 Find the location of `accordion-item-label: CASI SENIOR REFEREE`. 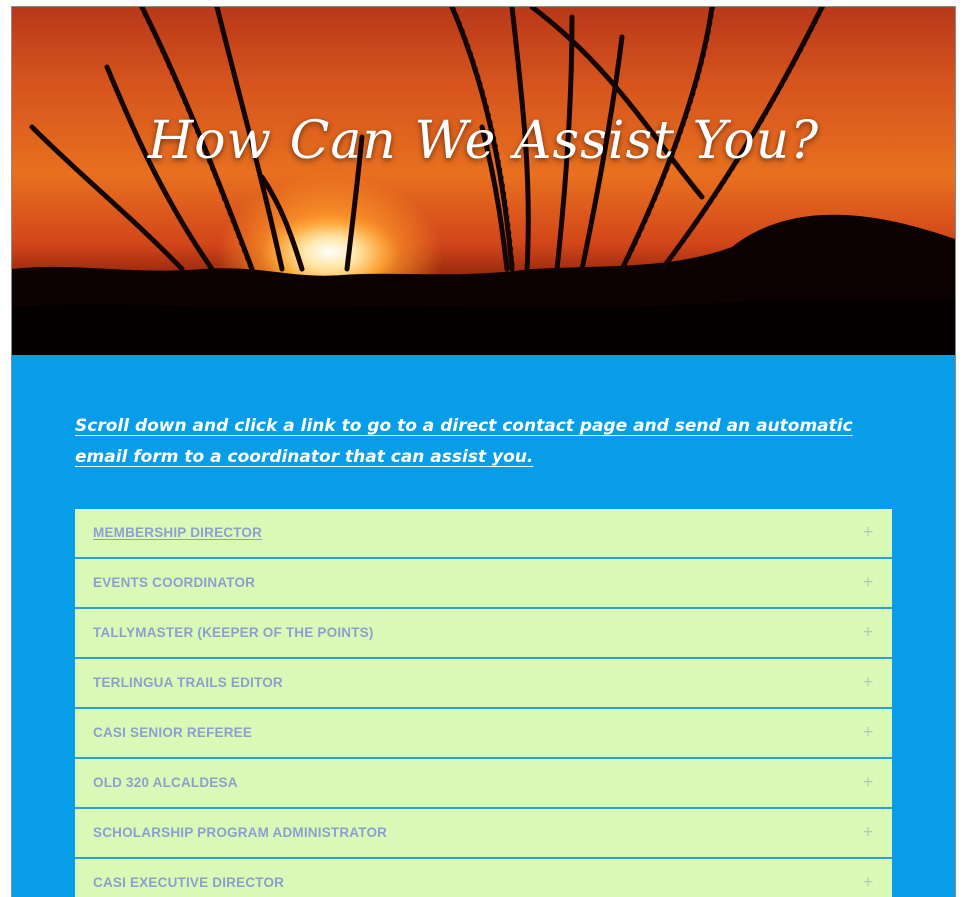

accordion-item-label: CASI SENIOR REFEREE is located at coordinates (173, 732).